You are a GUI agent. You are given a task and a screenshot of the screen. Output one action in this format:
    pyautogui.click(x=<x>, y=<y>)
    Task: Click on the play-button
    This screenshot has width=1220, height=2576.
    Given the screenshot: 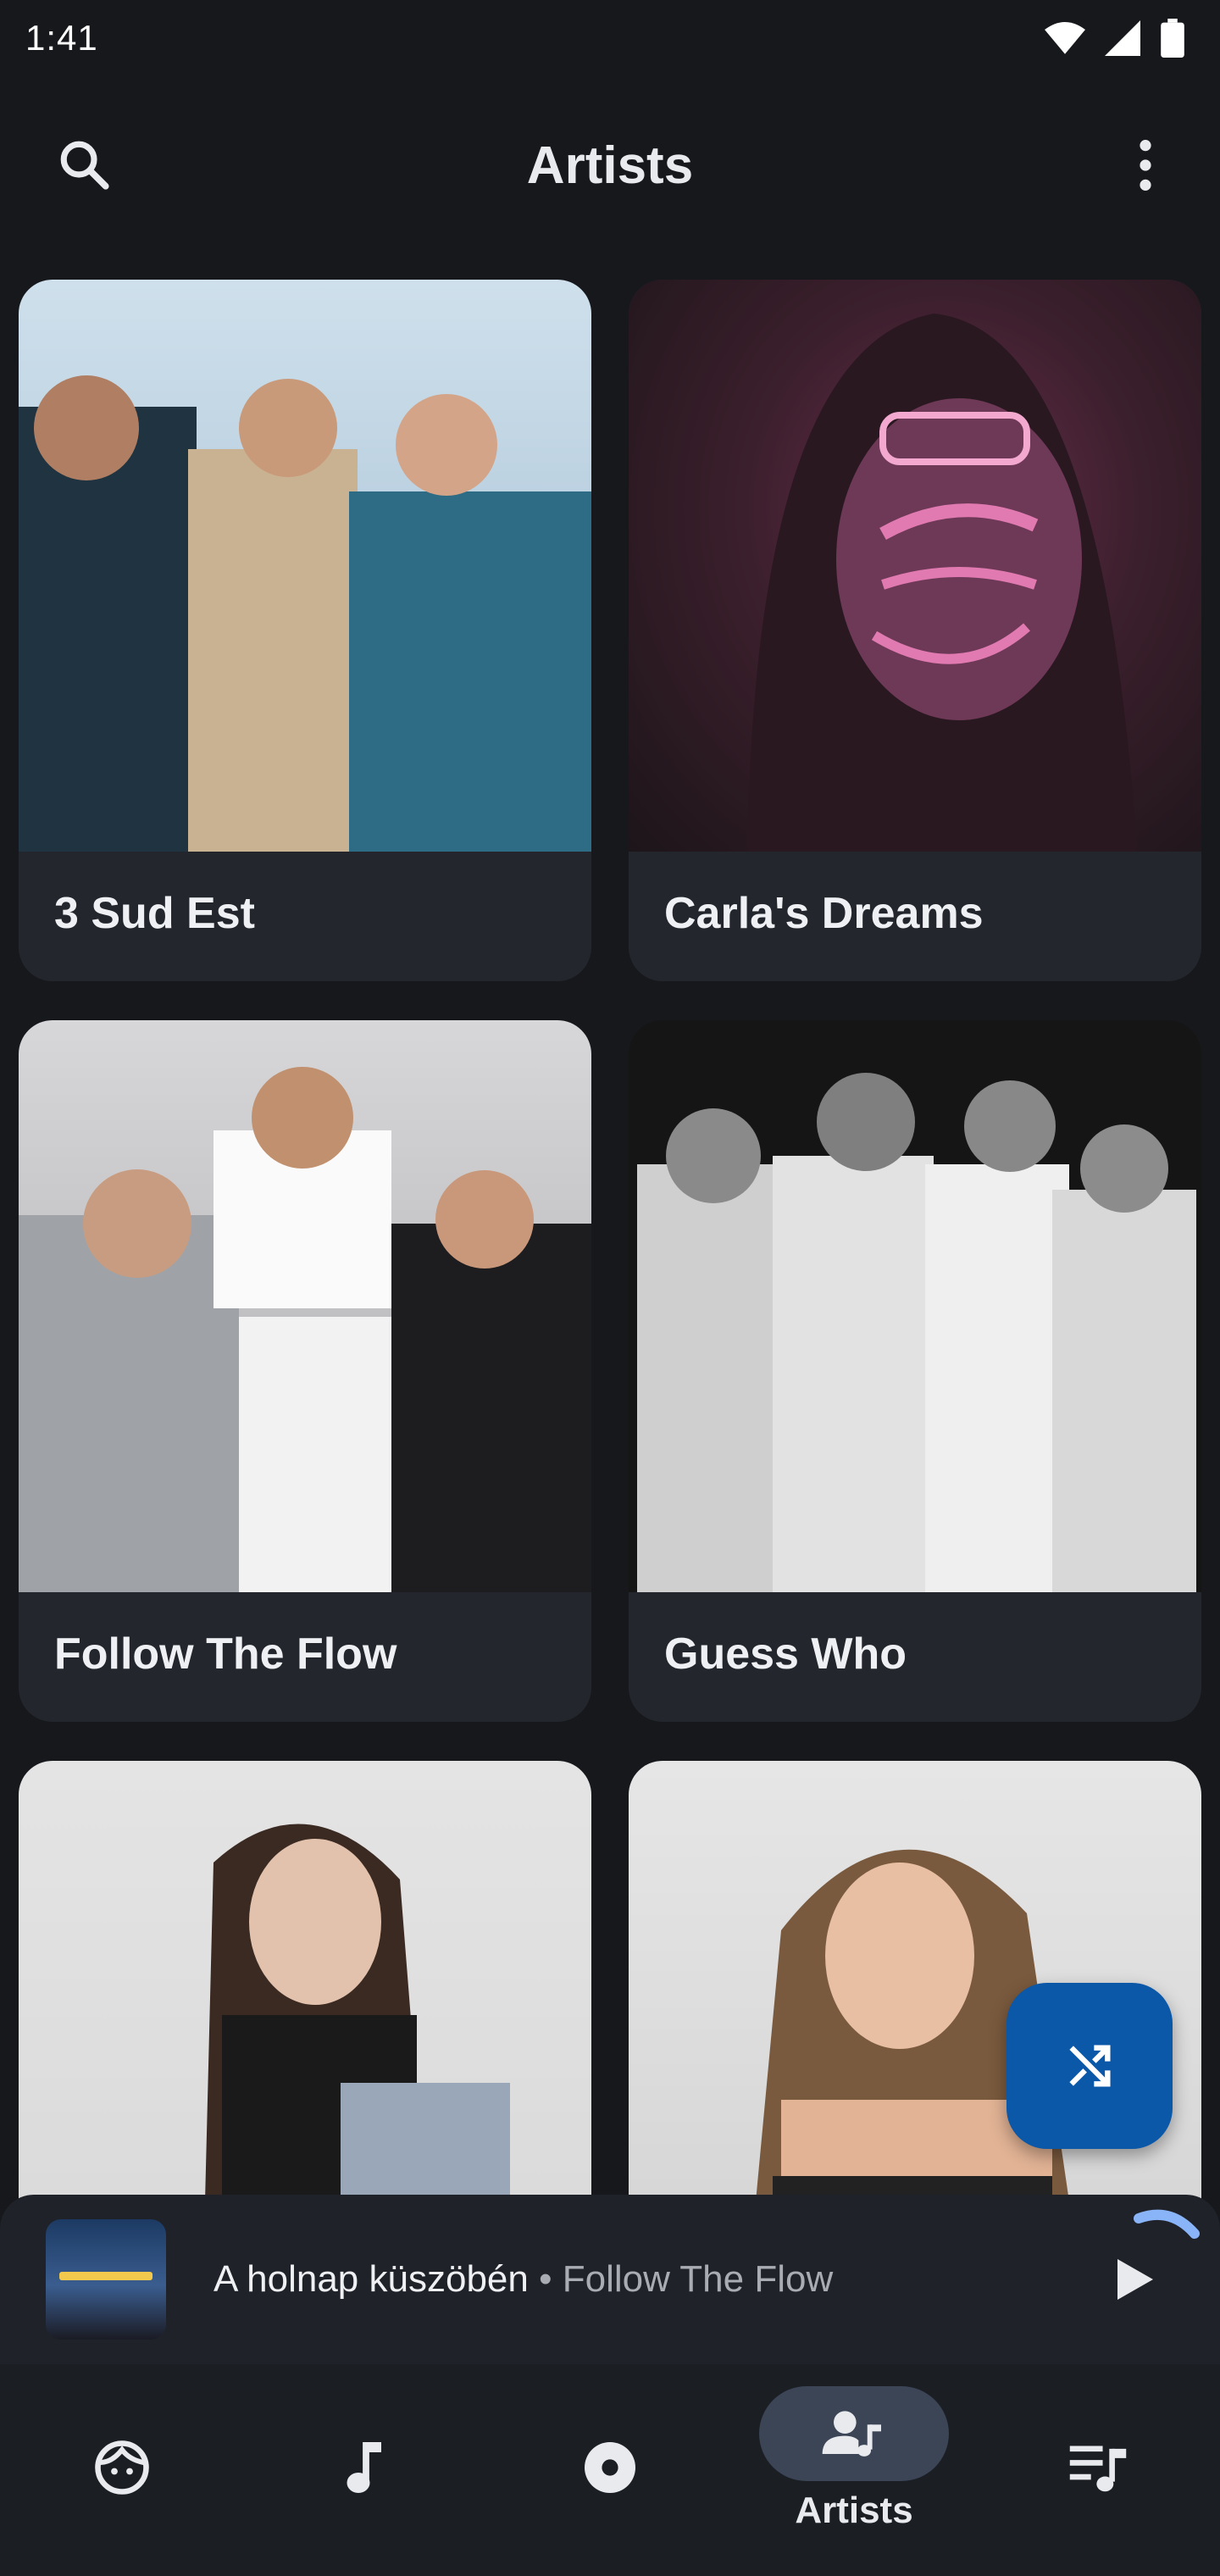 What is the action you would take?
    pyautogui.click(x=1142, y=2269)
    